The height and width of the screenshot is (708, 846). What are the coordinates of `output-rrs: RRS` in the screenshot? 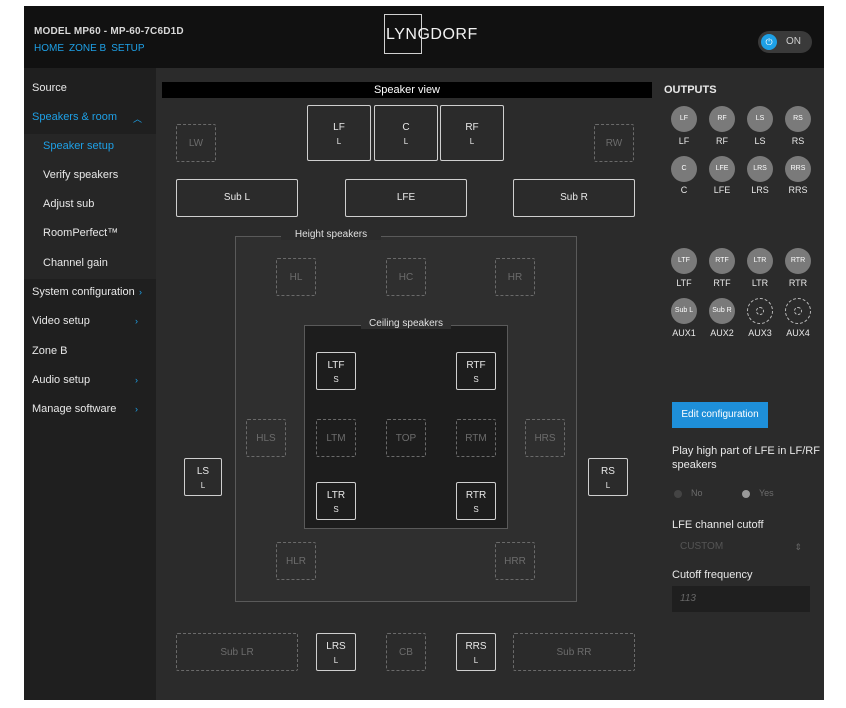 It's located at (798, 169).